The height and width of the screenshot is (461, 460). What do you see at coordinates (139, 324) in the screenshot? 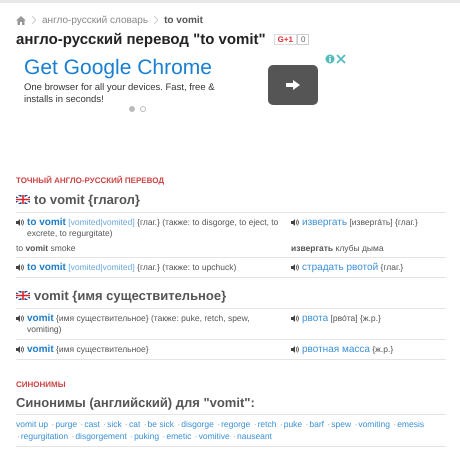
I see `entry-text: vomit {имя существительное} (также: puke, retch, spew, vomiting)` at bounding box center [139, 324].